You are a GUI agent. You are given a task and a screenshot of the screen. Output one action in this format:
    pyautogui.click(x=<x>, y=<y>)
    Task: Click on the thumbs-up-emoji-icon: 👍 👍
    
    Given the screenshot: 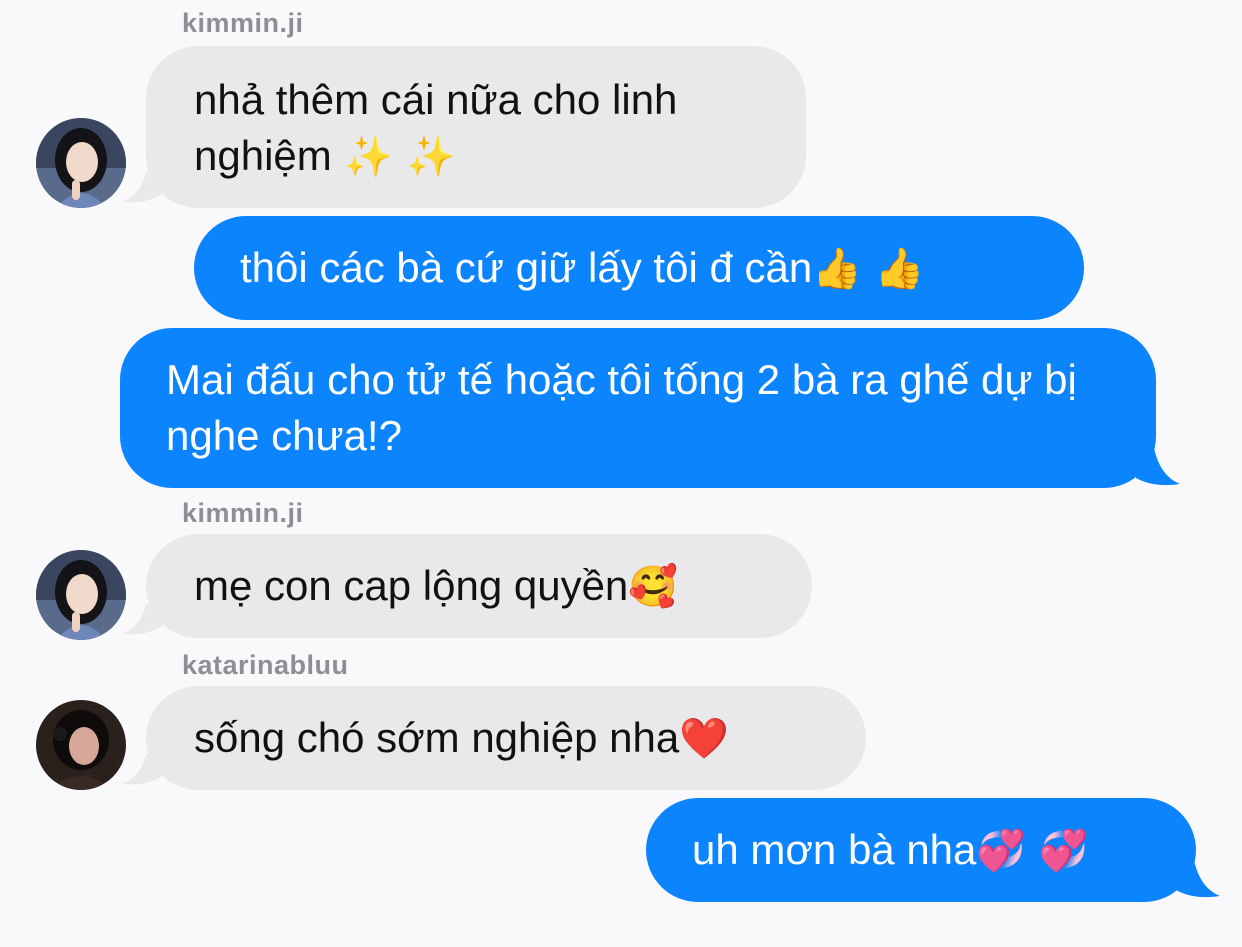 What is the action you would take?
    pyautogui.click(x=868, y=269)
    